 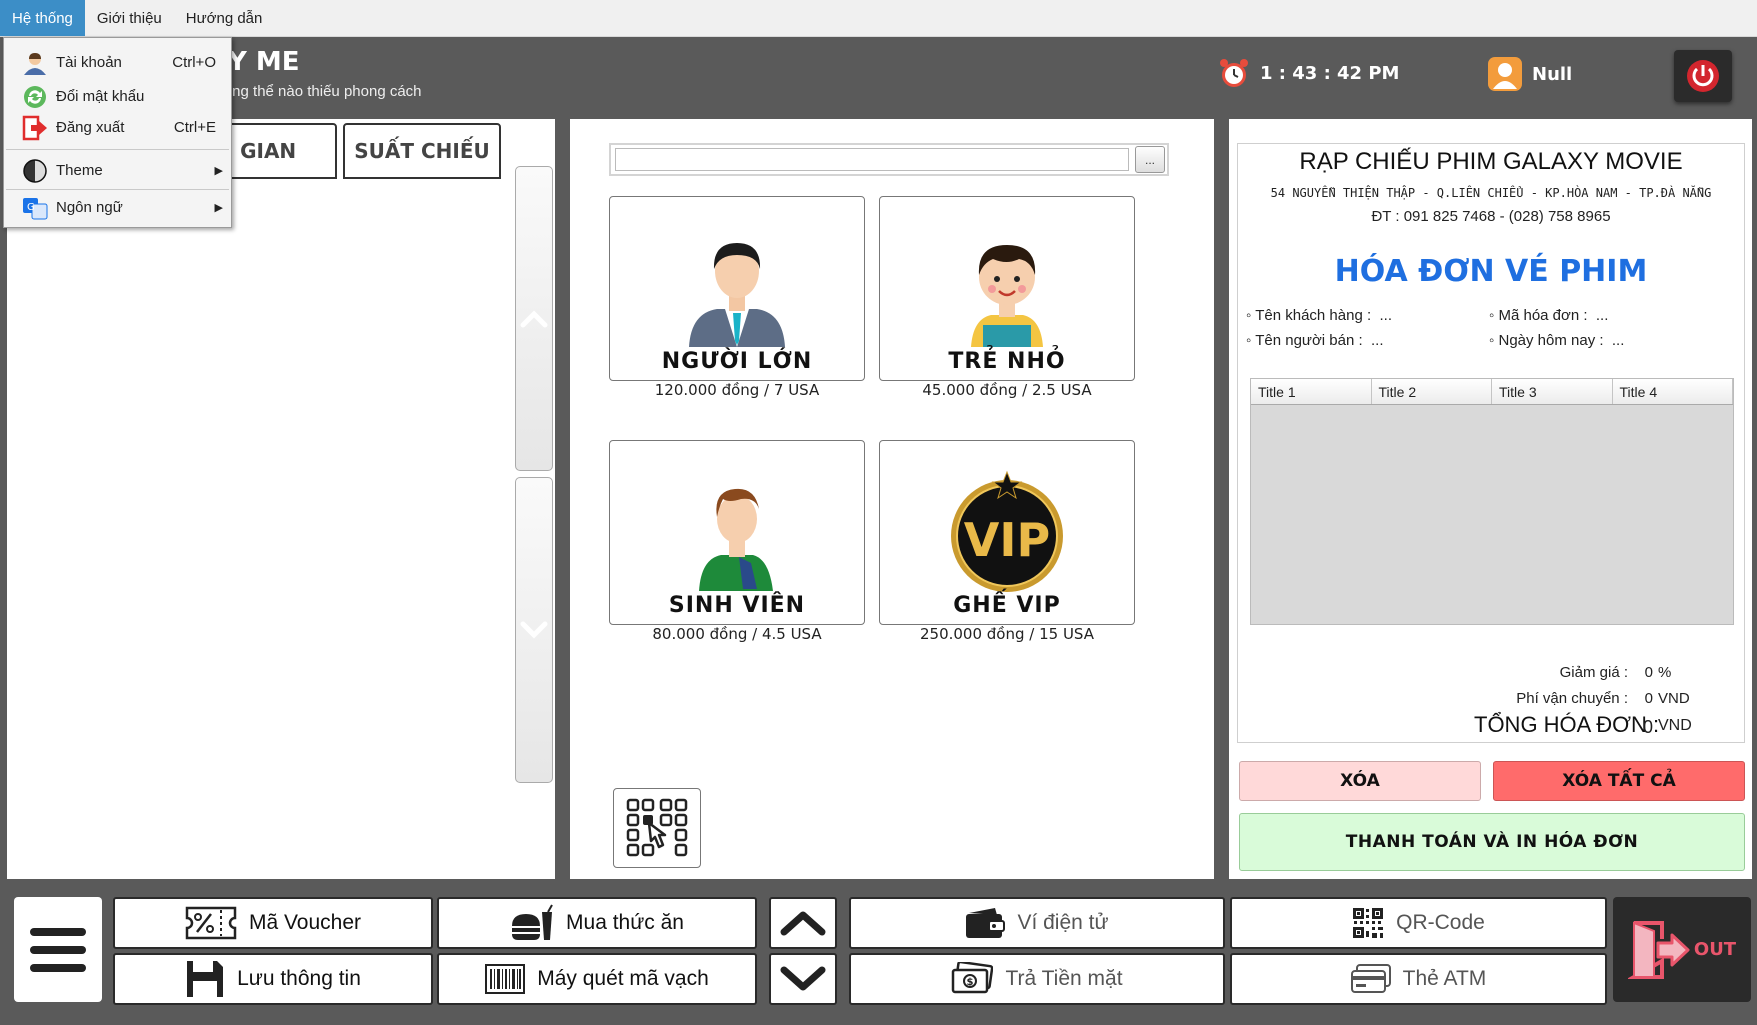 I want to click on ticket-price: 120.000 đồng / 7 USA, so click(x=737, y=390).